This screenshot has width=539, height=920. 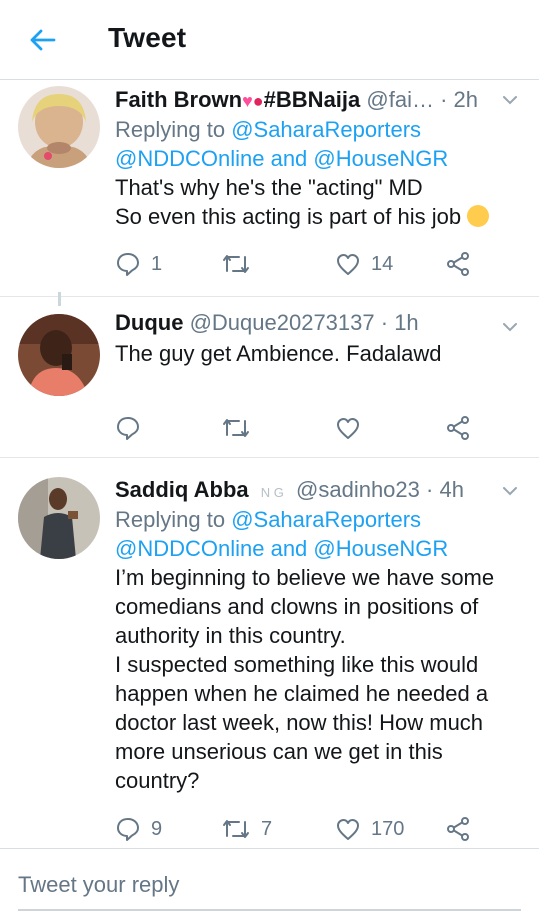 What do you see at coordinates (300, 428) in the screenshot?
I see `tweet-actions` at bounding box center [300, 428].